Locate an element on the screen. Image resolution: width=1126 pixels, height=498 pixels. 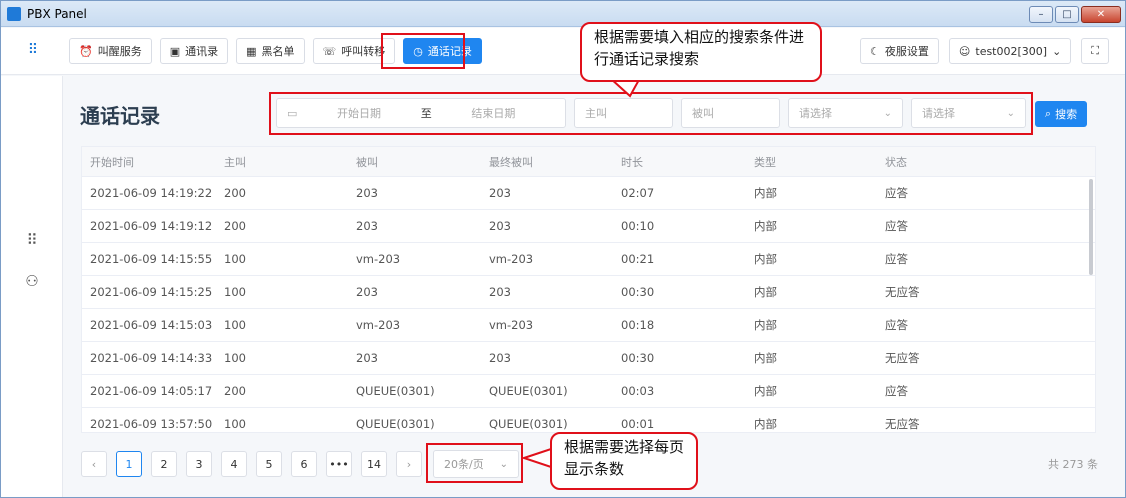
close-button: ✕ is located at coordinates (1101, 14).